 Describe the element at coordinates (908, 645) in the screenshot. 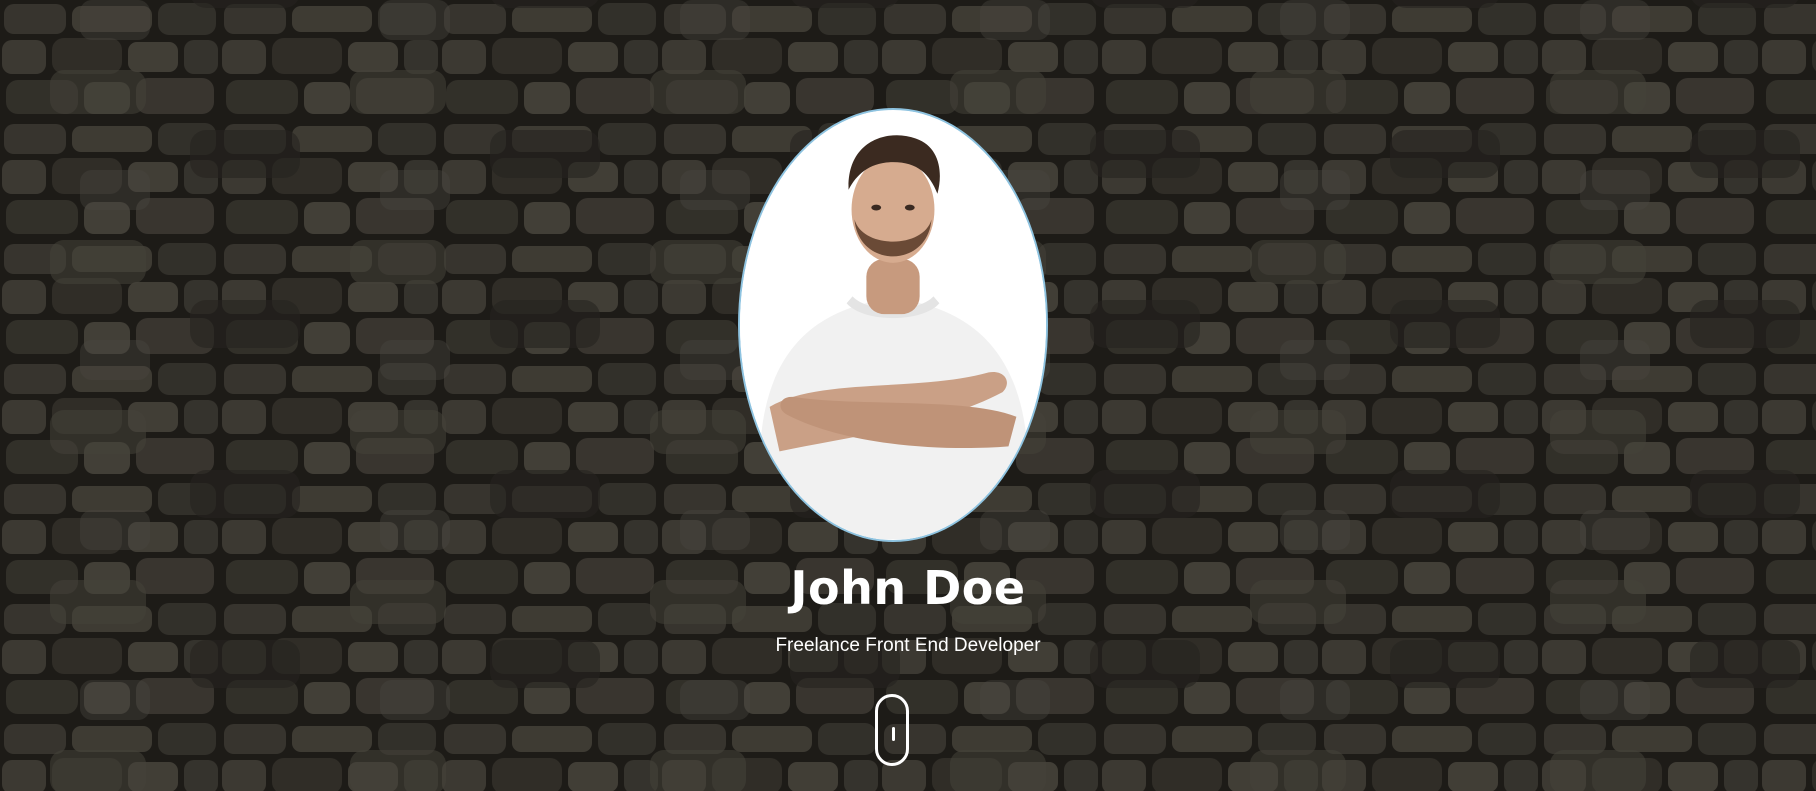

I see `profile-tagline: Freelance Front End Developer` at that location.